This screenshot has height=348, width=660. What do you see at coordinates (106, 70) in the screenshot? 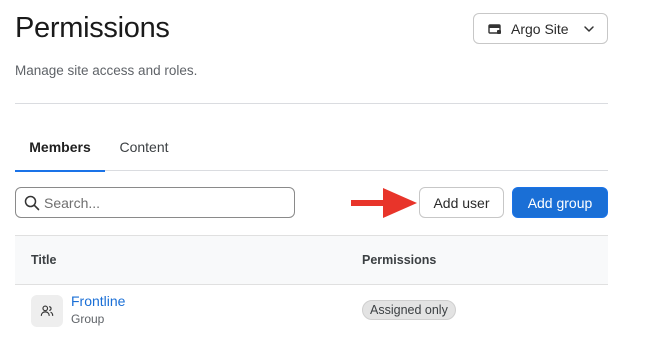
I see `page-subtitle: Manage site access and roles.` at bounding box center [106, 70].